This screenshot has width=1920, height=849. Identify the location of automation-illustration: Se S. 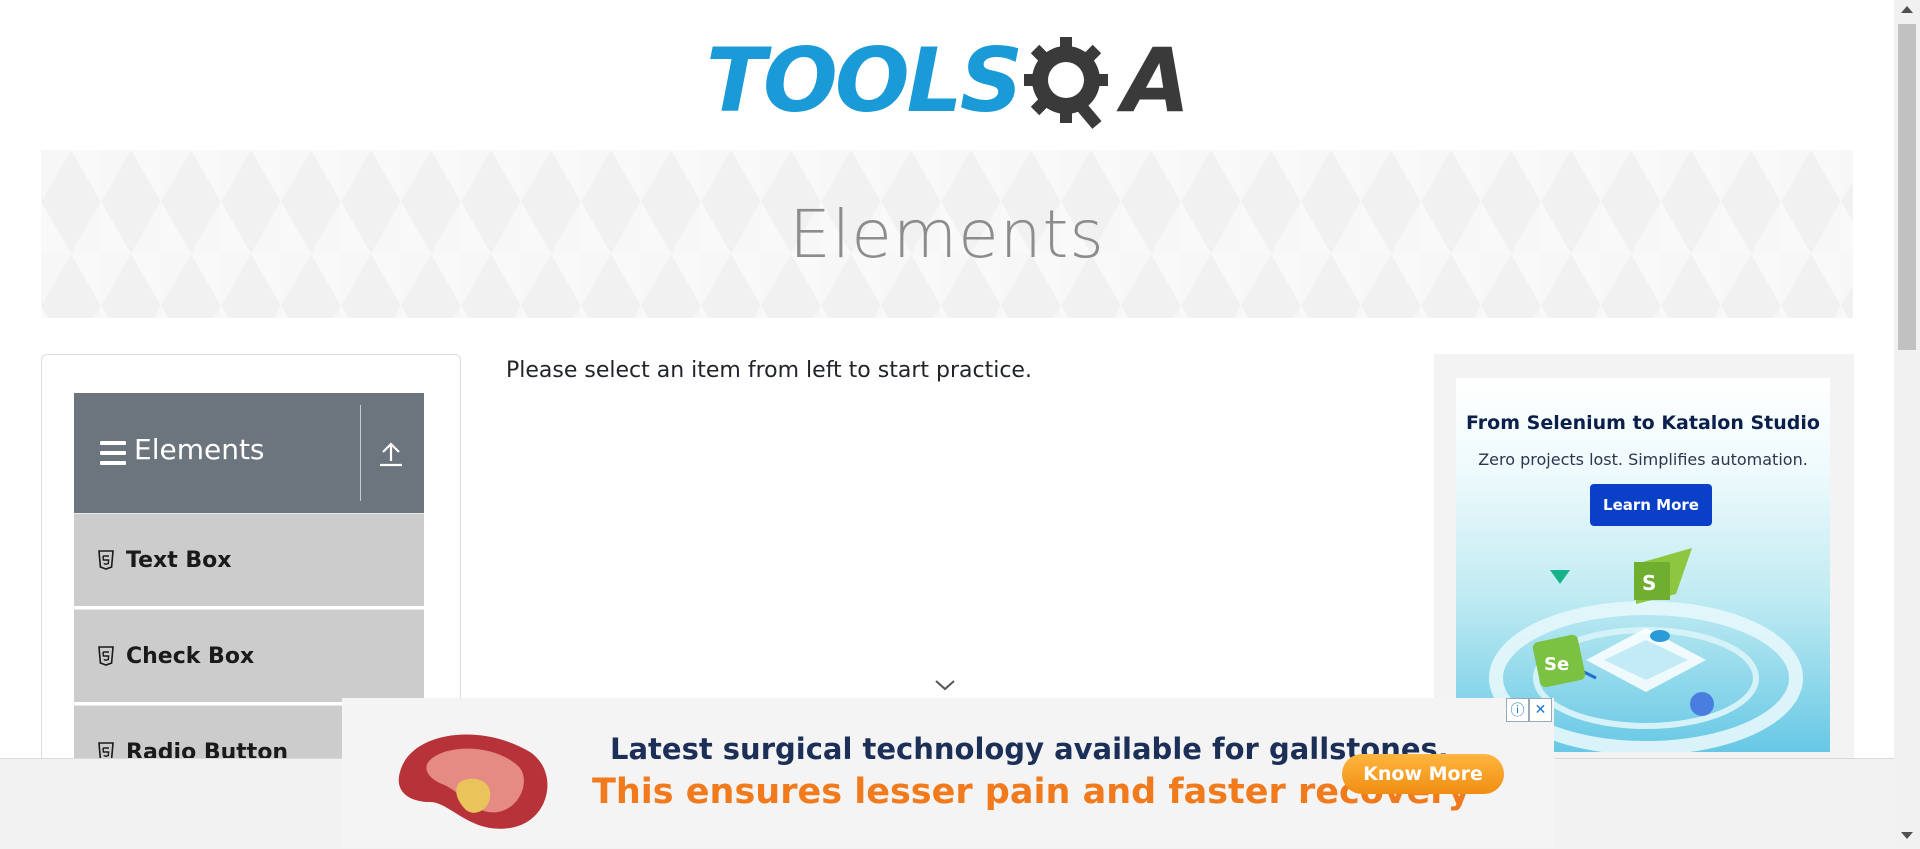
(1646, 650).